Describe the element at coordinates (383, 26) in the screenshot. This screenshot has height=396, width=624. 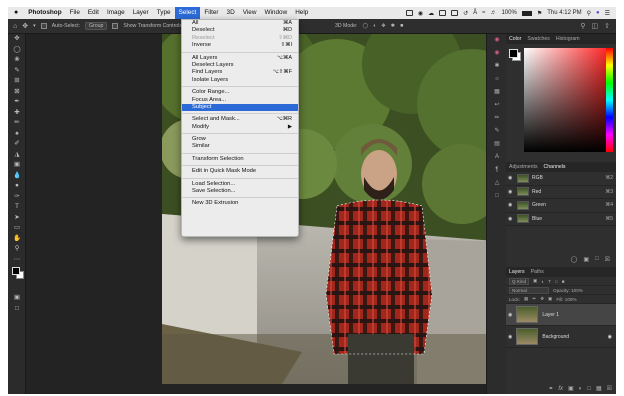
I see `pan-3d-icon: ✥` at that location.